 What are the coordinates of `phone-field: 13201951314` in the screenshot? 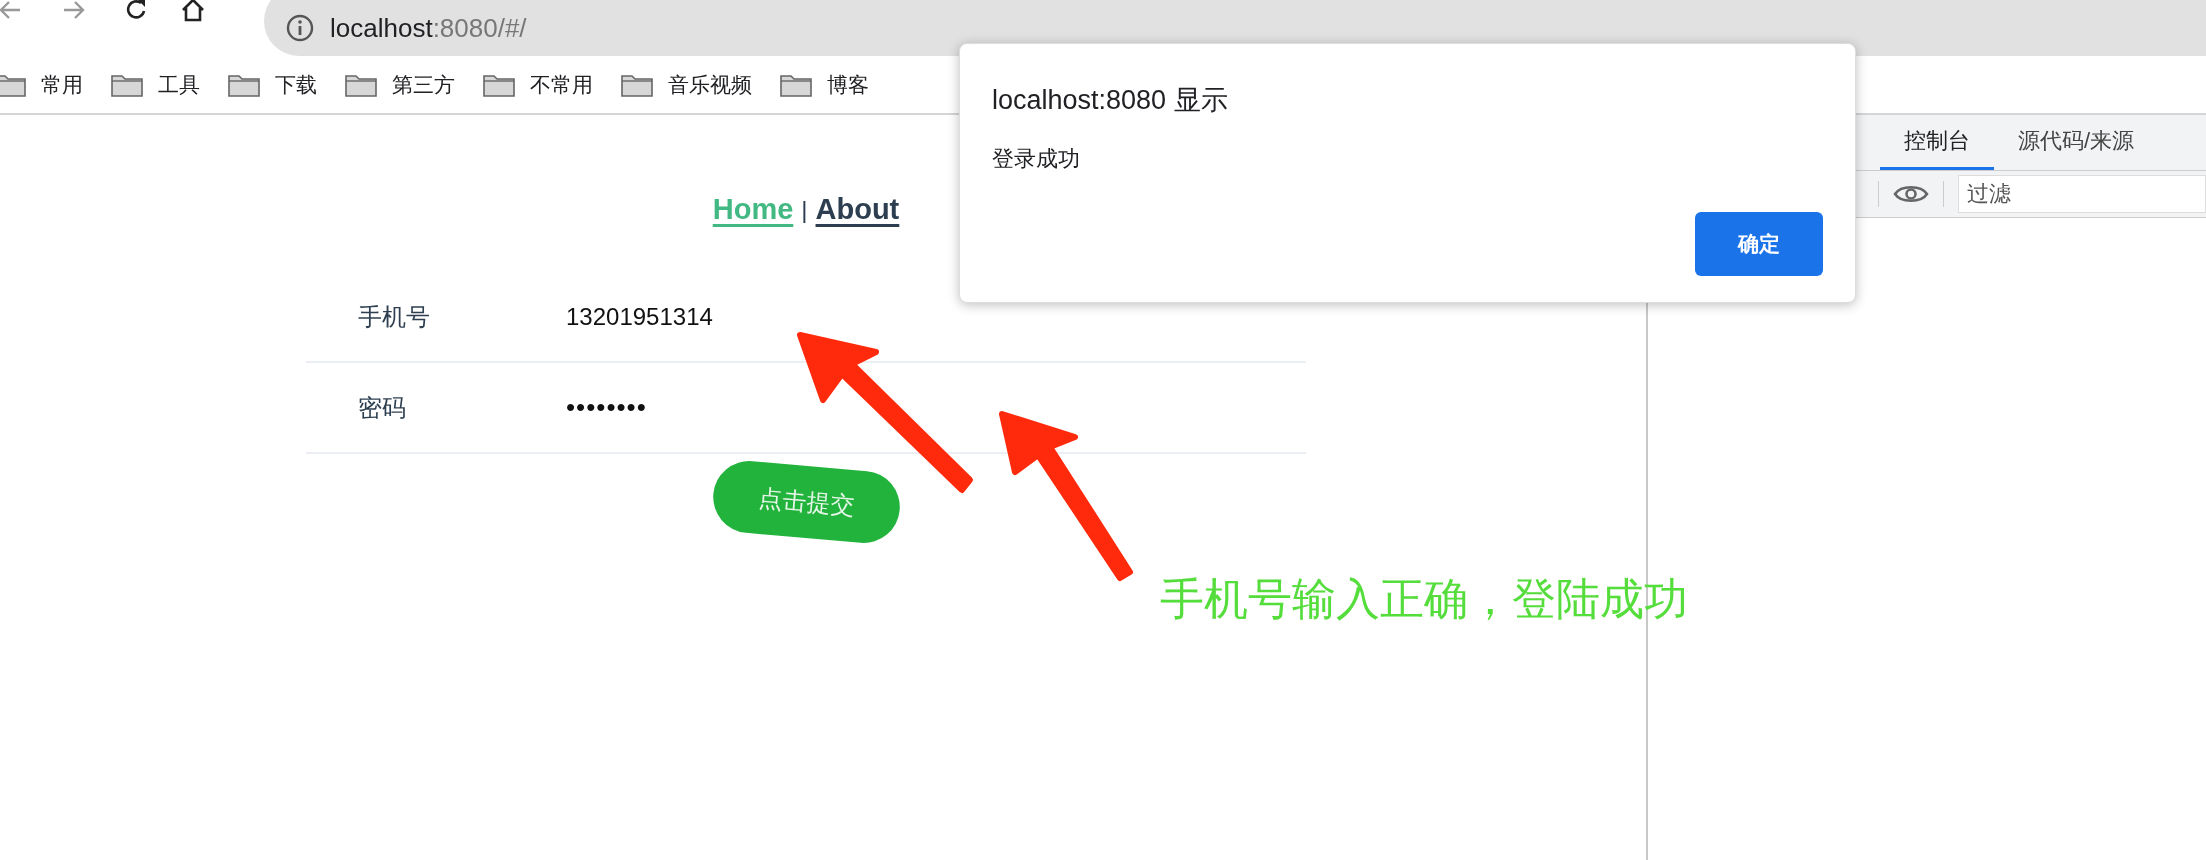 It's located at (639, 316).